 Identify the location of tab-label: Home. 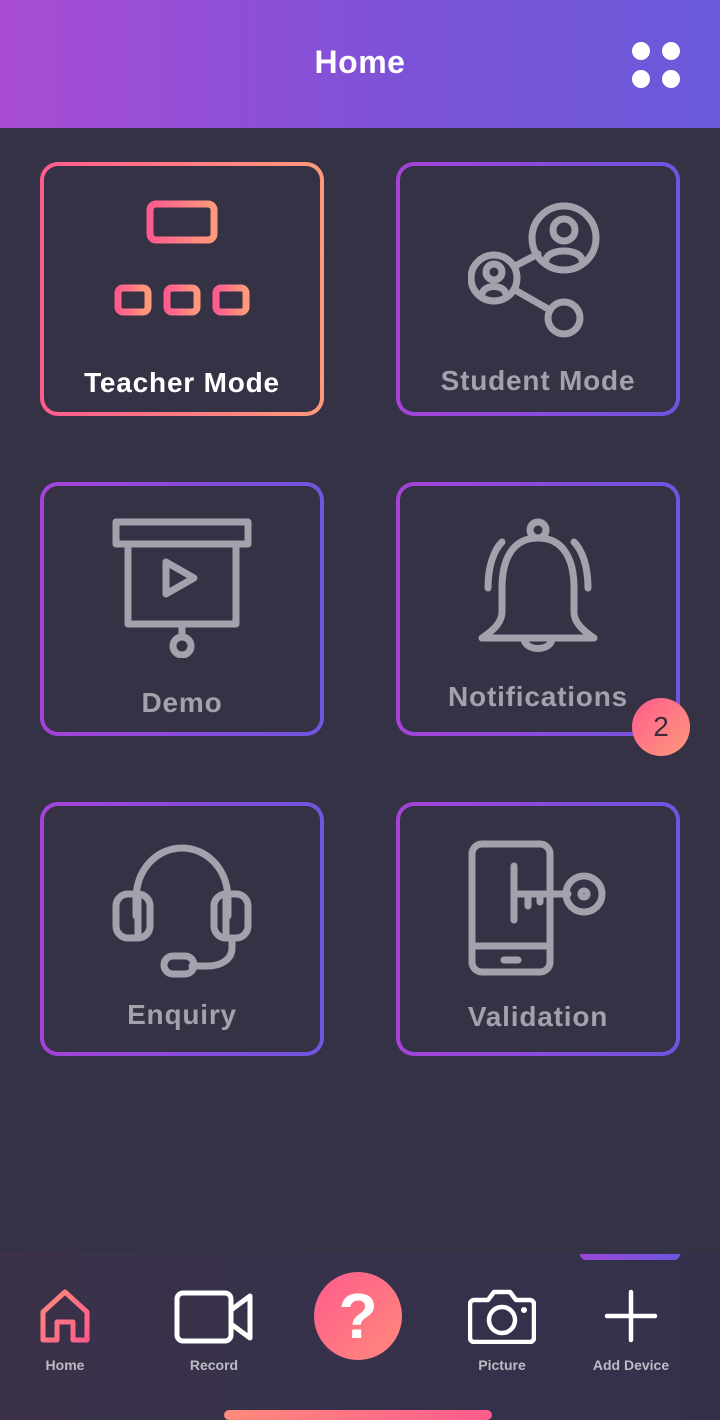
(65, 1365).